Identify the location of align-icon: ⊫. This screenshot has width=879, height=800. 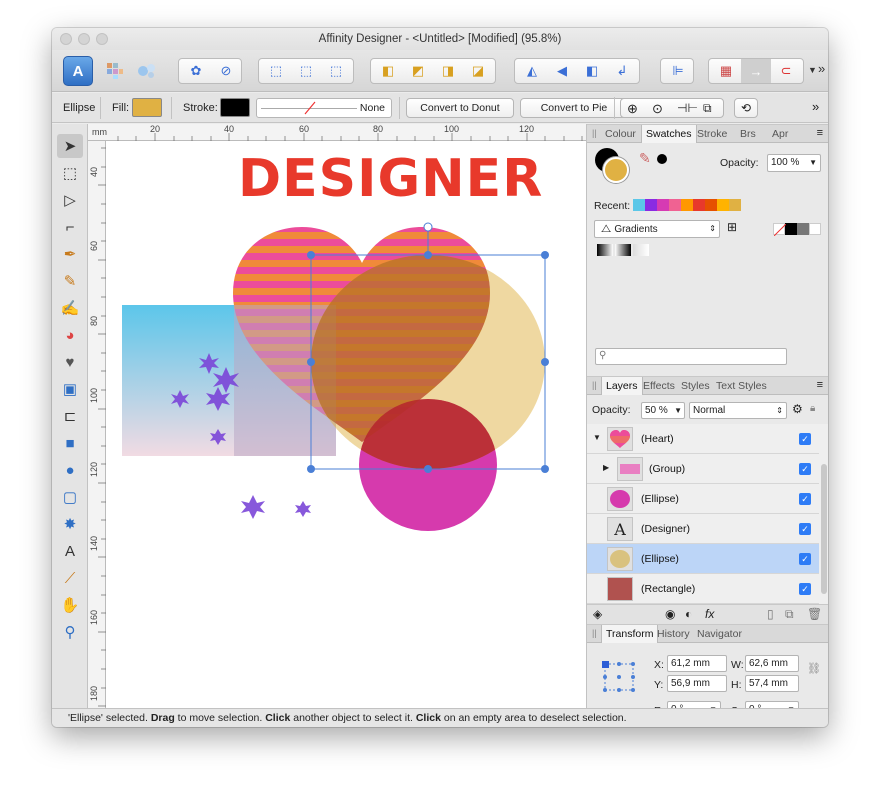
(678, 71).